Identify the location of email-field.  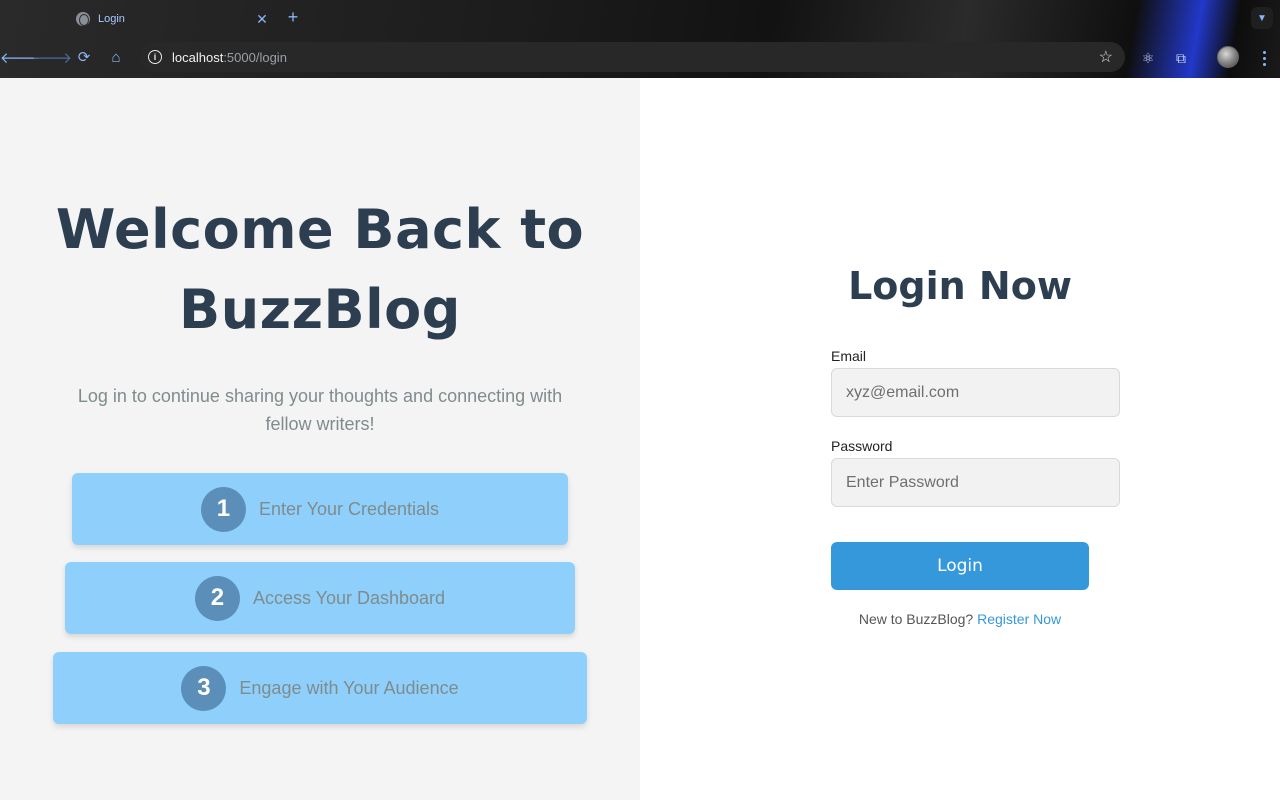
(975, 392).